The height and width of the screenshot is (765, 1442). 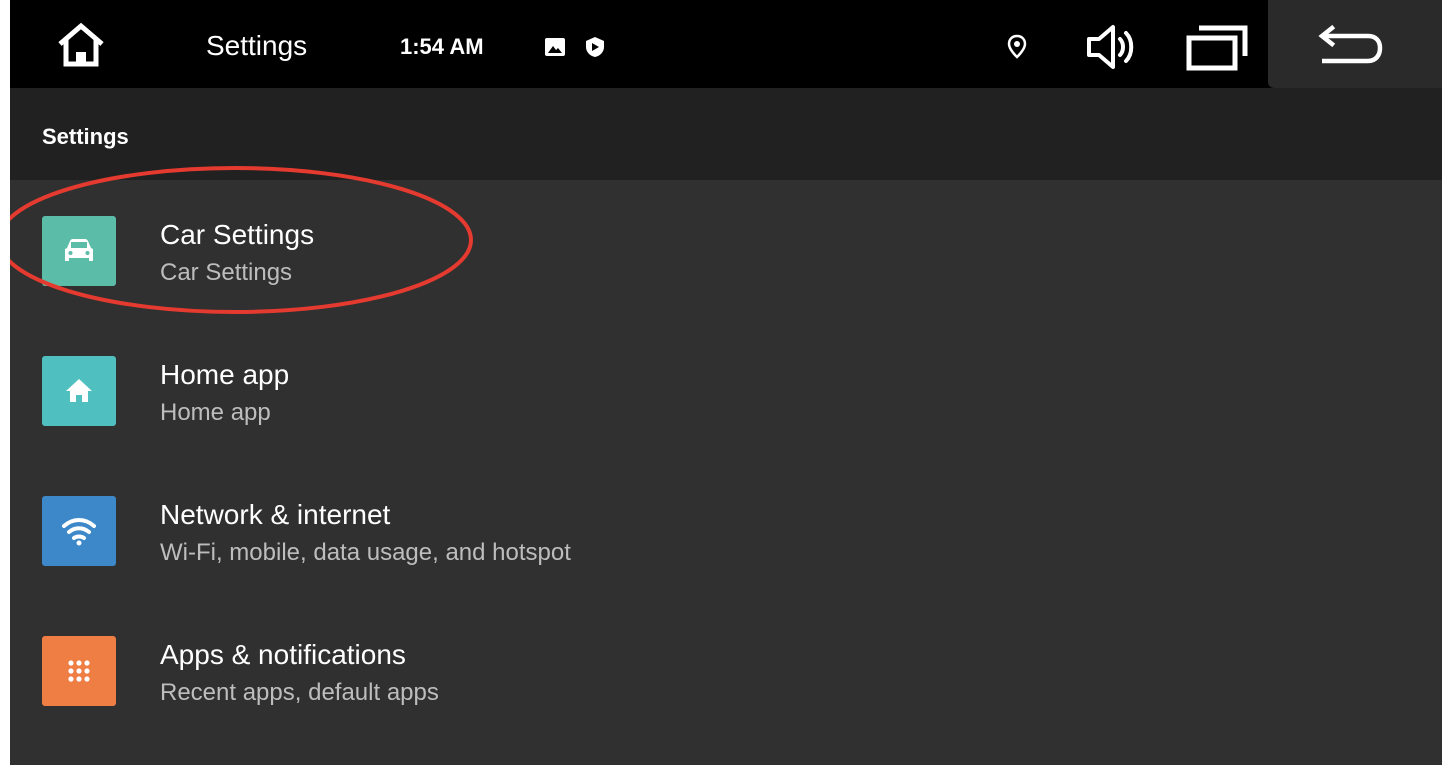 I want to click on wifi-icon, so click(x=79, y=532).